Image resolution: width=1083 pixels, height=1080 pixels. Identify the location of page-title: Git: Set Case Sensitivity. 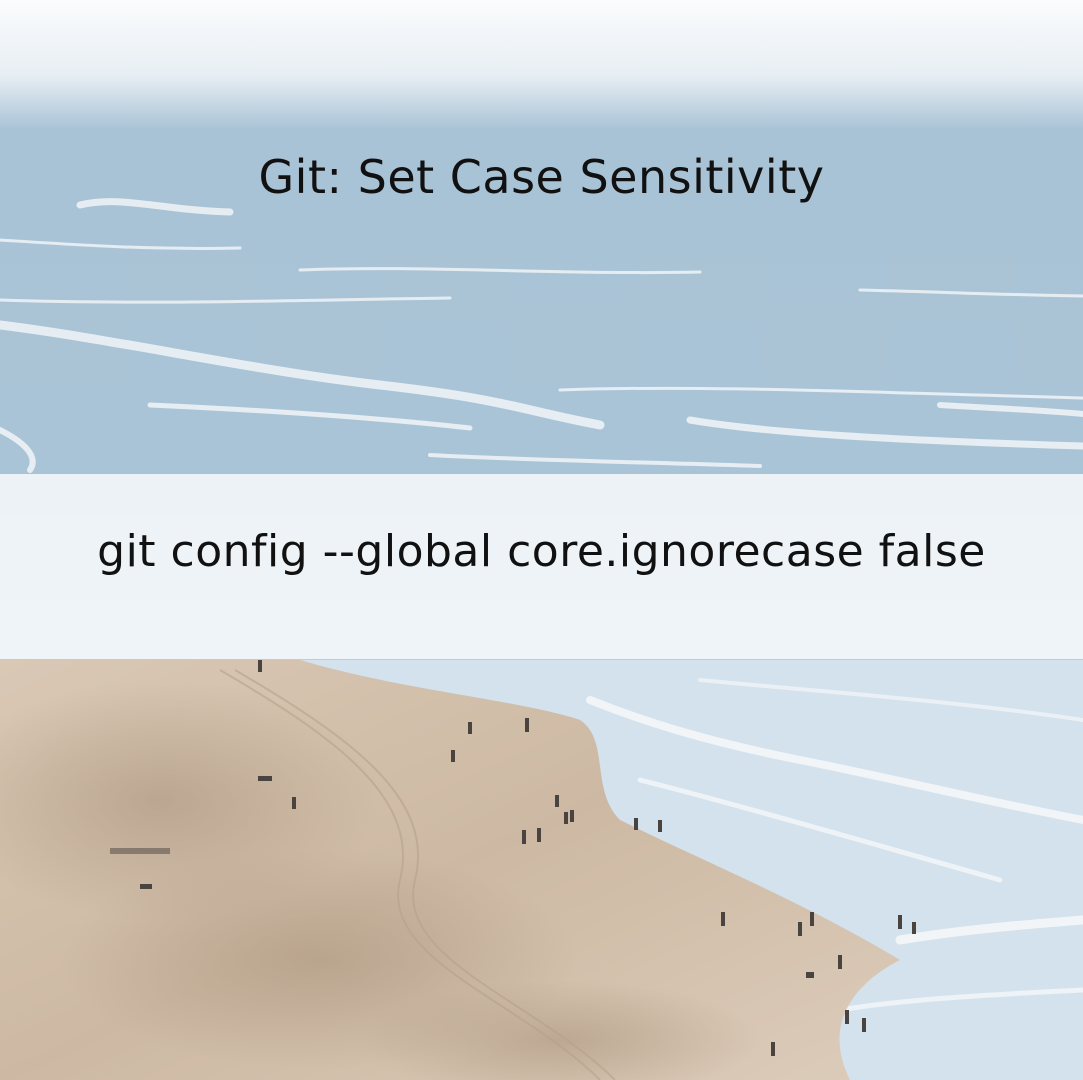
(541, 177).